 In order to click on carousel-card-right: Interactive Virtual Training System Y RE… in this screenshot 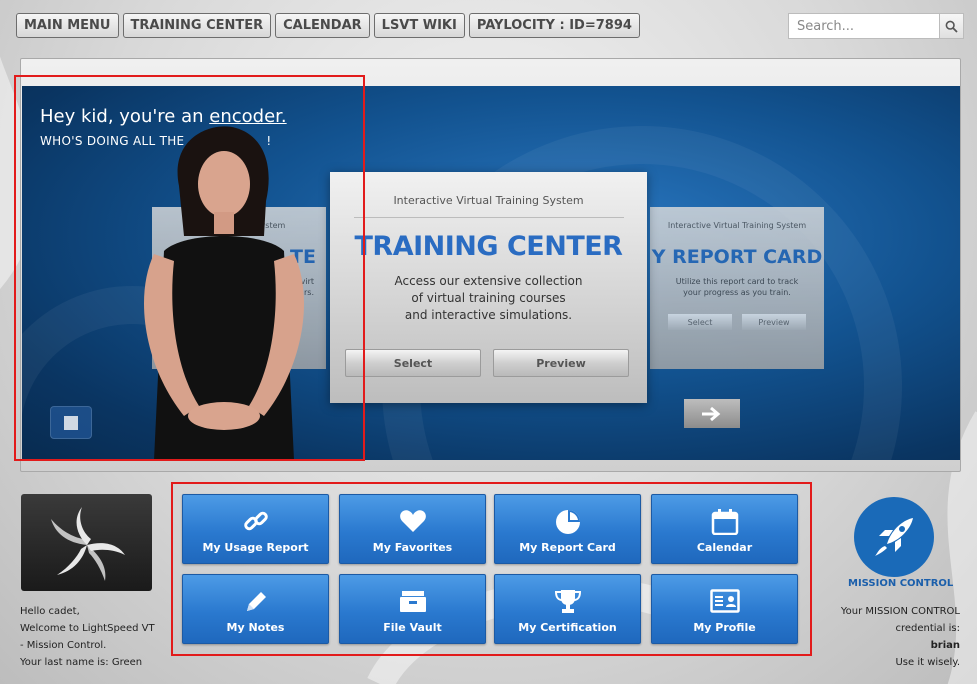, I will do `click(737, 288)`.